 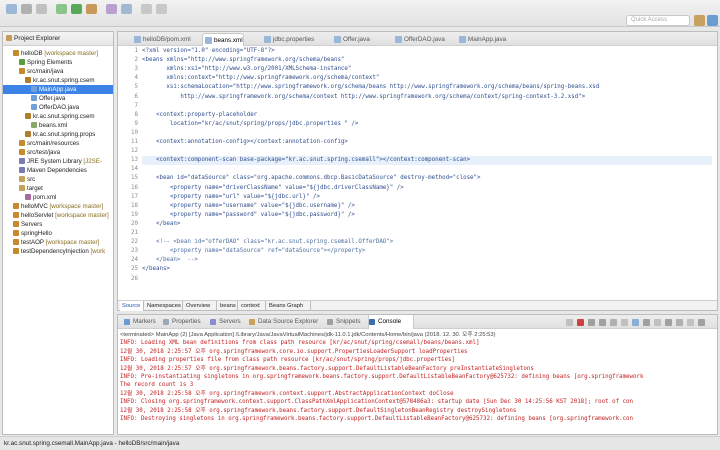 I want to click on console-view-tab: Snippets, so click(x=344, y=322).